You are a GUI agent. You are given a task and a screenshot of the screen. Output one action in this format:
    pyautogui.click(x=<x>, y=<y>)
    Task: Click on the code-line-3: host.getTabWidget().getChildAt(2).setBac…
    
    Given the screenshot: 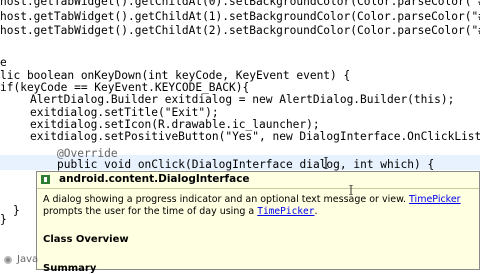 What is the action you would take?
    pyautogui.click(x=240, y=30)
    